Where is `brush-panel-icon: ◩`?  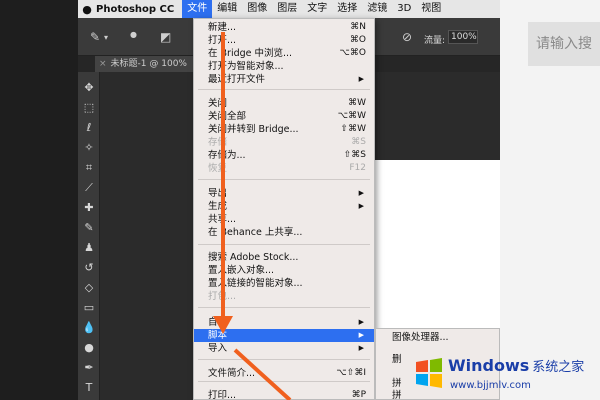
brush-panel-icon: ◩ is located at coordinates (165, 37).